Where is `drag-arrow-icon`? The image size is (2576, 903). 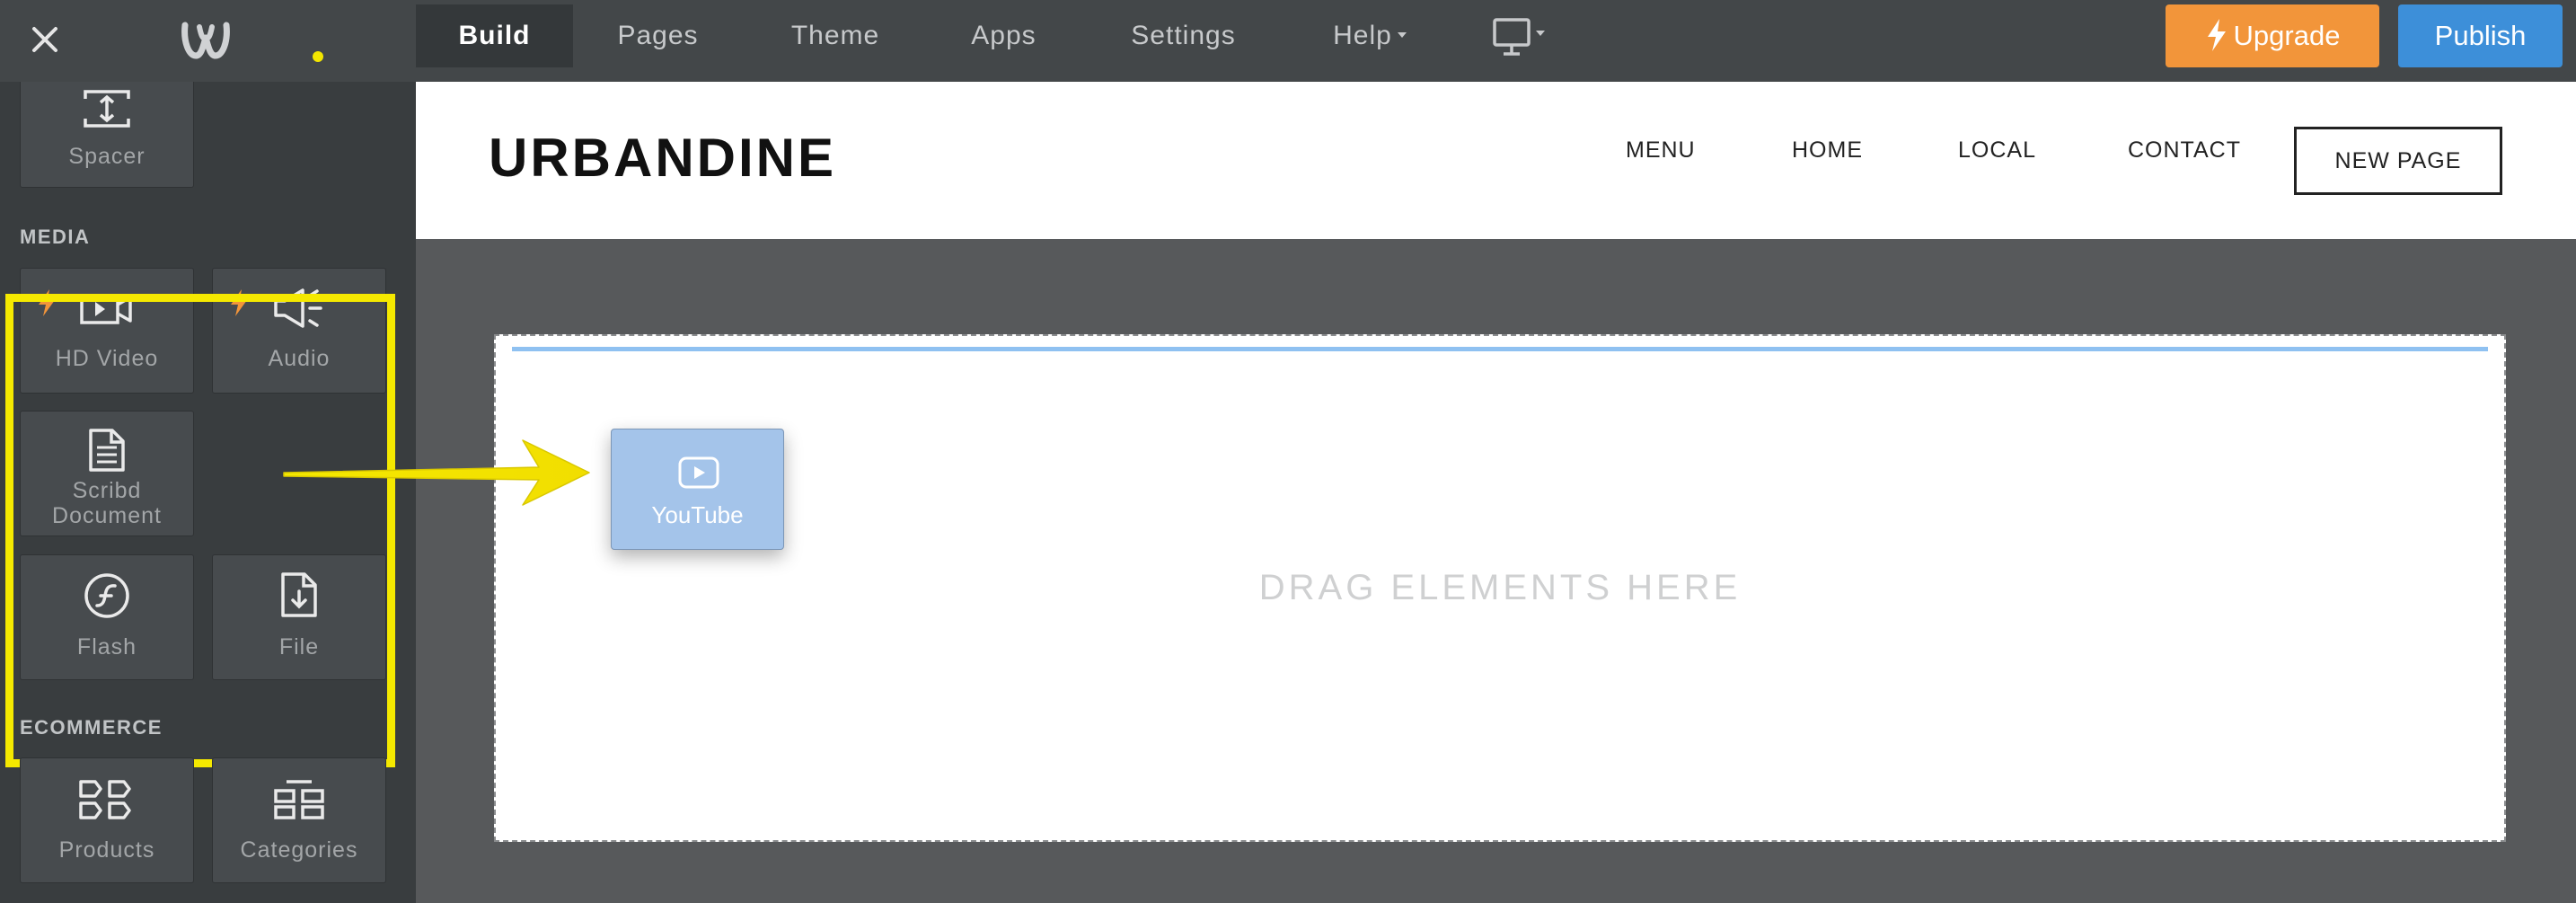
drag-arrow-icon is located at coordinates (436, 472).